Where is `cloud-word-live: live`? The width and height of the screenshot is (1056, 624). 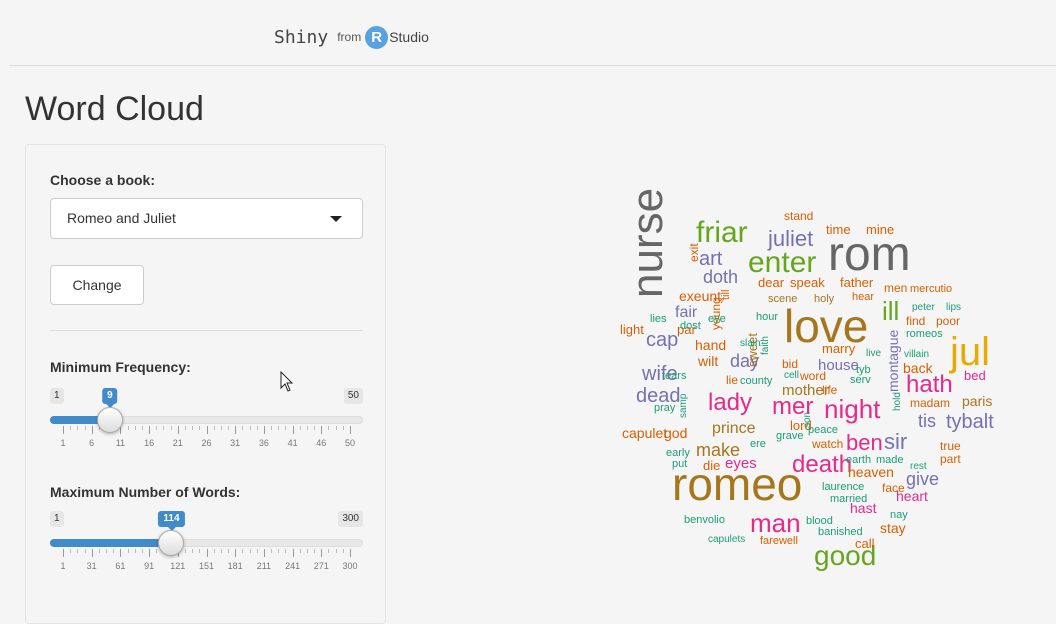 cloud-word-live: live is located at coordinates (873, 353).